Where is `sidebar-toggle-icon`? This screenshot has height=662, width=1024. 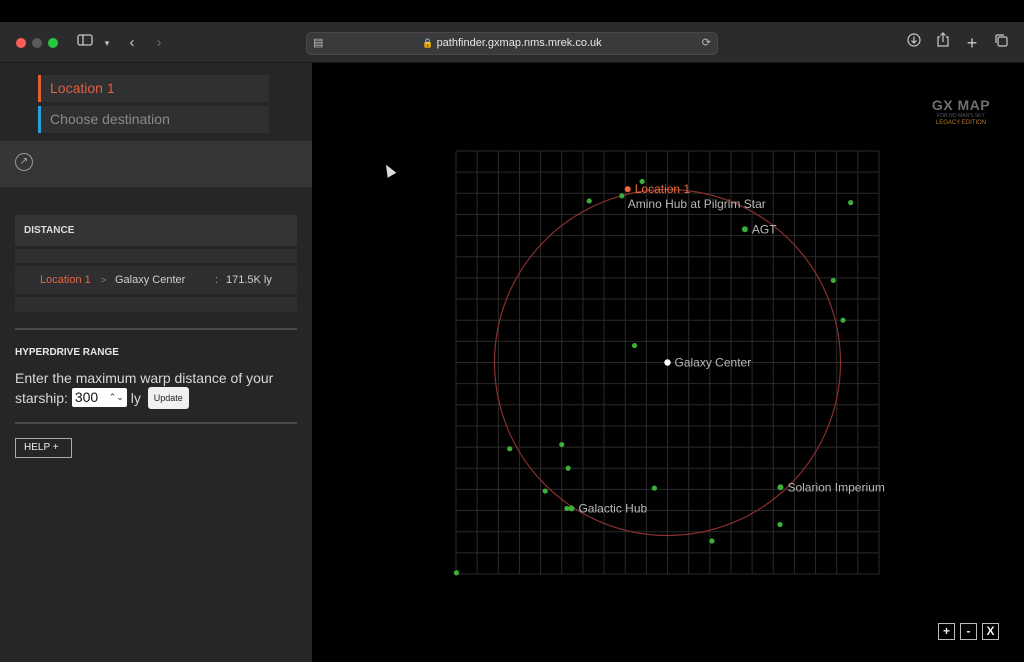
sidebar-toggle-icon is located at coordinates (85, 43).